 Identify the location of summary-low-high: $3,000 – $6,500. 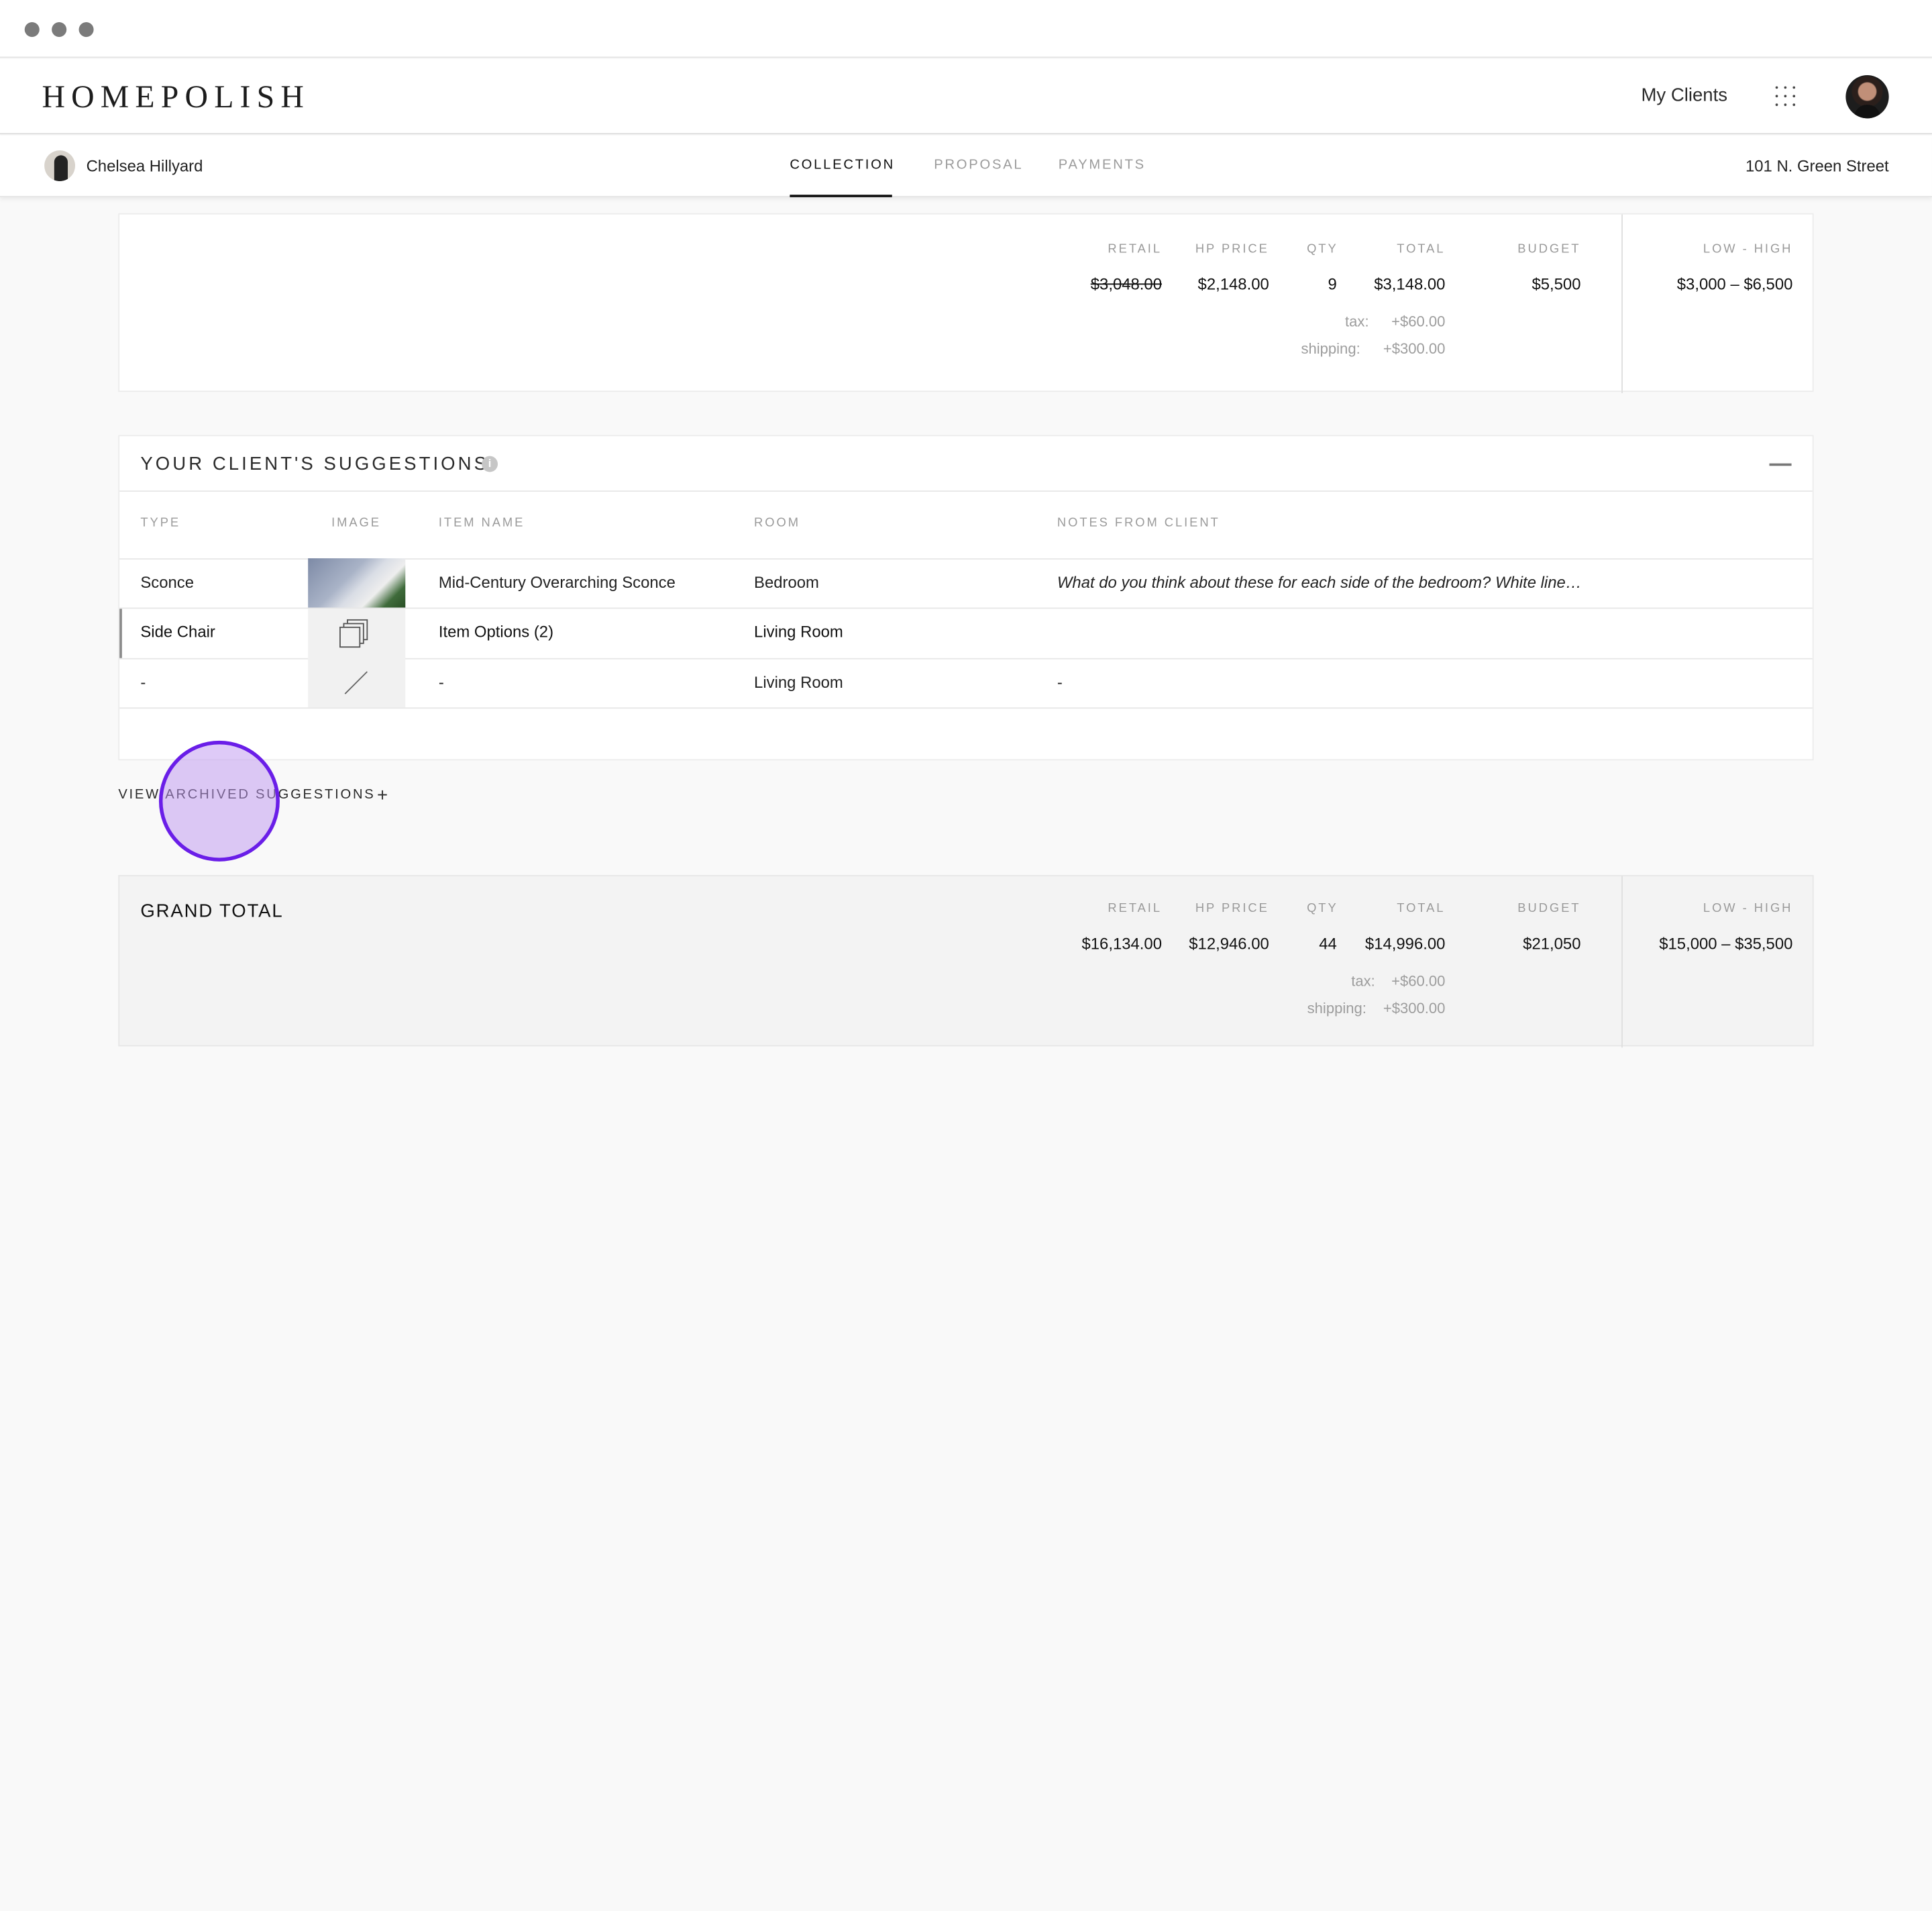
(1734, 284).